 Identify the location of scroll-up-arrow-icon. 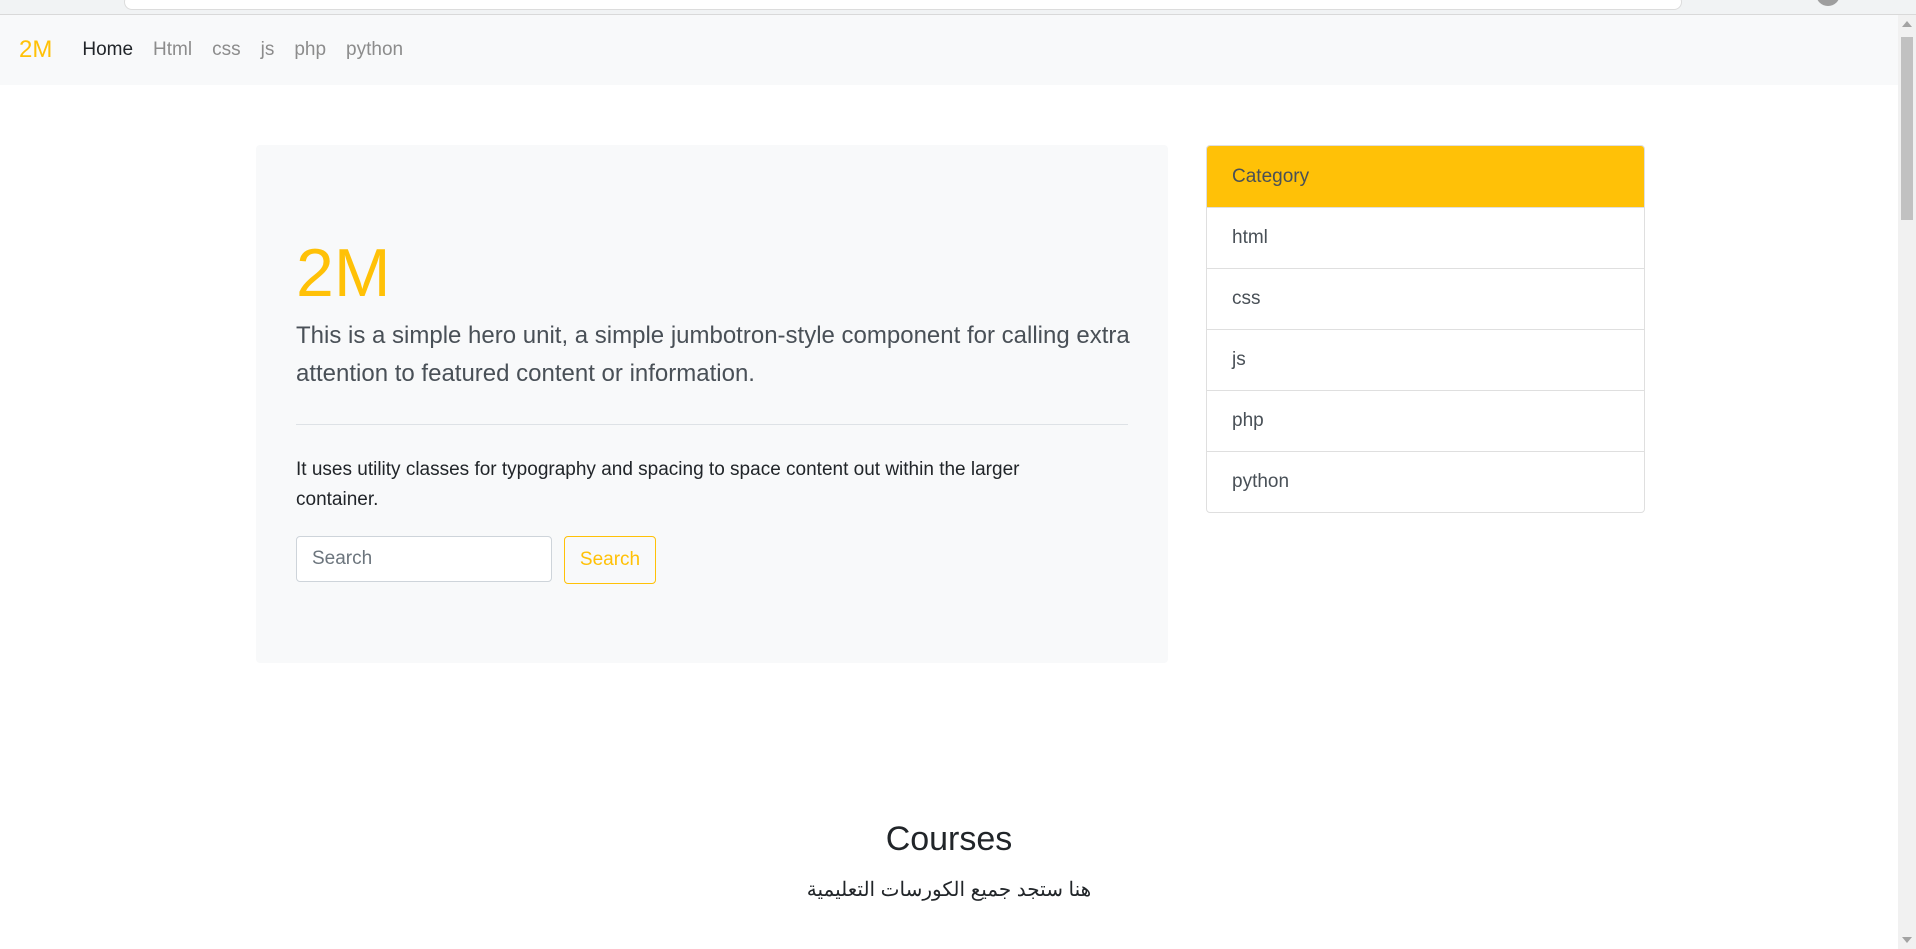
(1907, 24).